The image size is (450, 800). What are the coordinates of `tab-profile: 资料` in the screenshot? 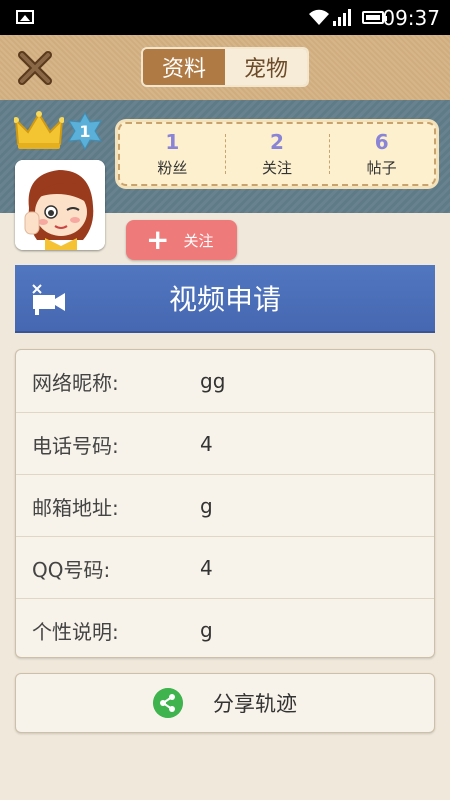 It's located at (184, 67).